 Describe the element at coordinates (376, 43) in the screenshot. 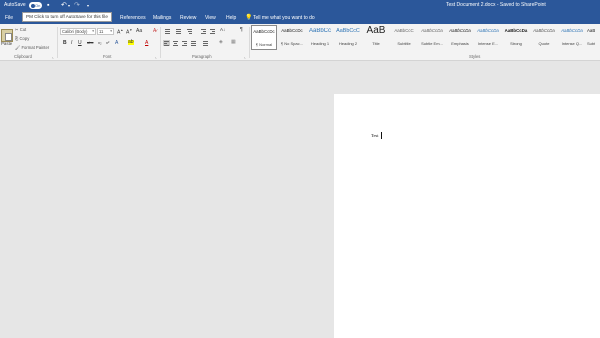

I see `style-name: Title` at that location.